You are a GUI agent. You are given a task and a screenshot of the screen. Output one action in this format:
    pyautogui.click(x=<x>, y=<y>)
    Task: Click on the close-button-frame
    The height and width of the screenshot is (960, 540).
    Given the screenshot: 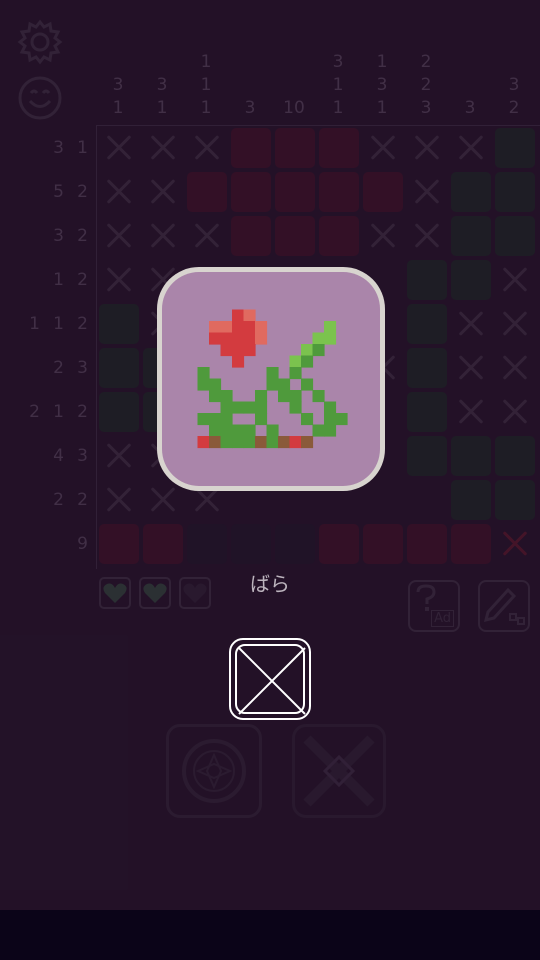 What is the action you would take?
    pyautogui.click(x=270, y=679)
    